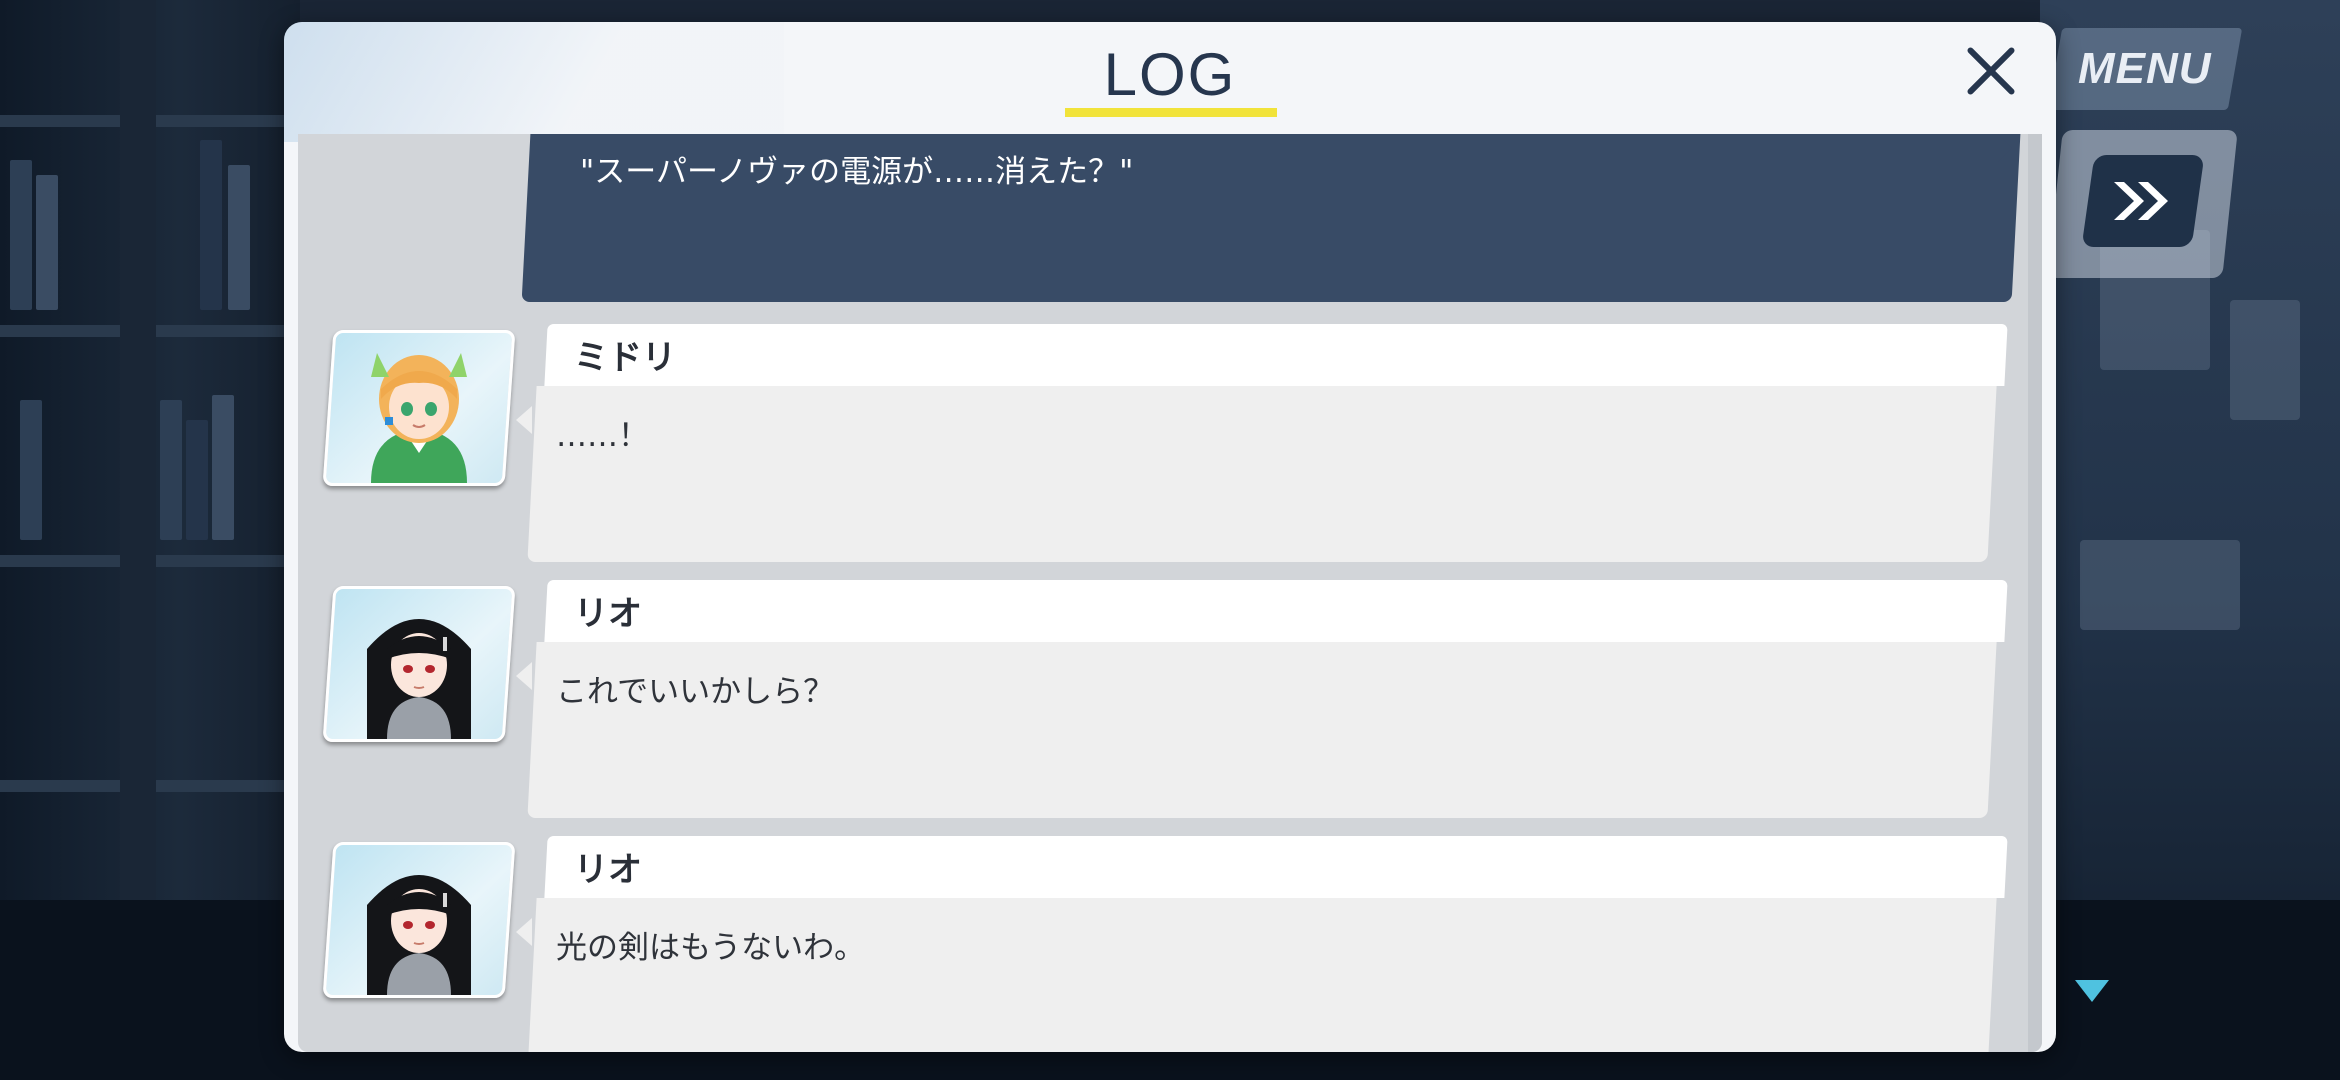  What do you see at coordinates (1171, 112) in the screenshot?
I see `title-underline` at bounding box center [1171, 112].